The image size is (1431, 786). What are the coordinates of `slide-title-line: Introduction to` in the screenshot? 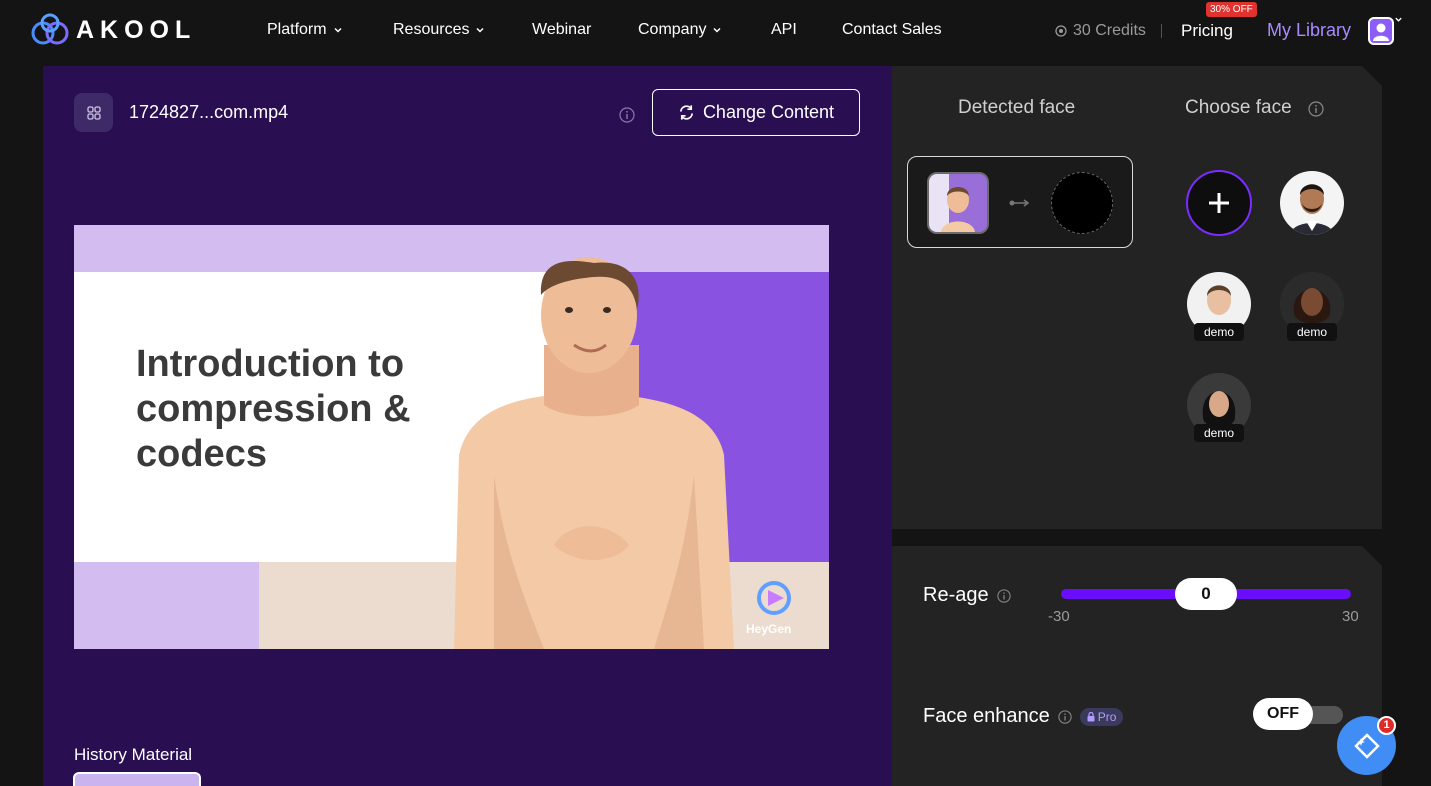 It's located at (270, 364).